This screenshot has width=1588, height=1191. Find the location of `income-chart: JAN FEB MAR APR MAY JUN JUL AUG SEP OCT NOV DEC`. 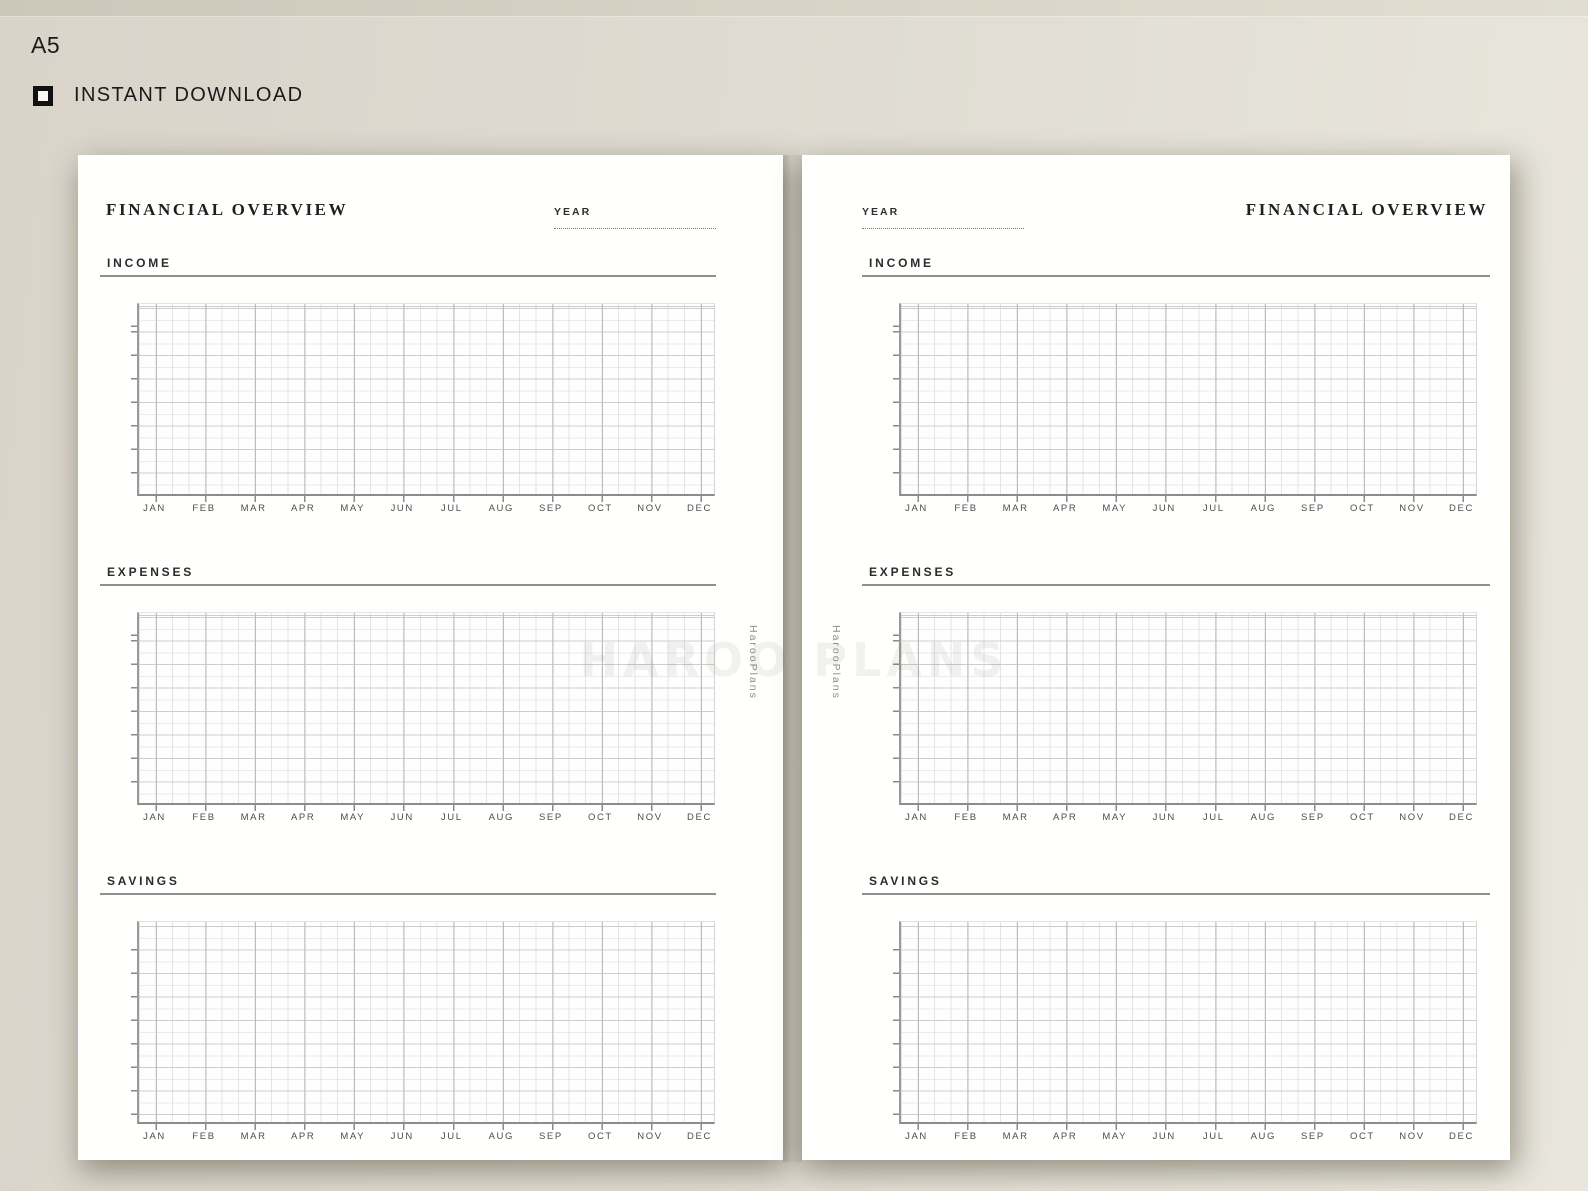

income-chart: JAN FEB MAR APR MAY JUN JUL AUG SEP OCT NOV DEC is located at coordinates (423, 410).